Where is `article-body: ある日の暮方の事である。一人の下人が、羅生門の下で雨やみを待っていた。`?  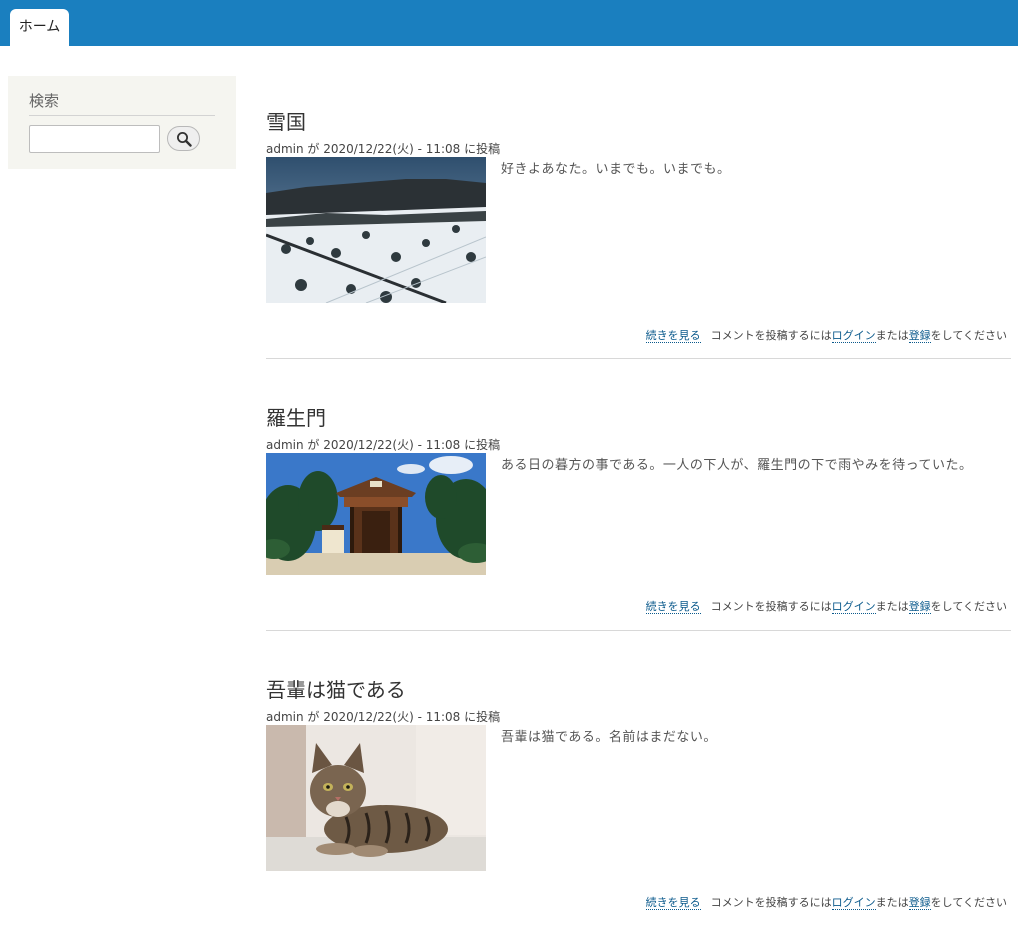
article-body: ある日の暮方の事である。一人の下人が、羅生門の下で雨やみを待っていた。 is located at coordinates (737, 465).